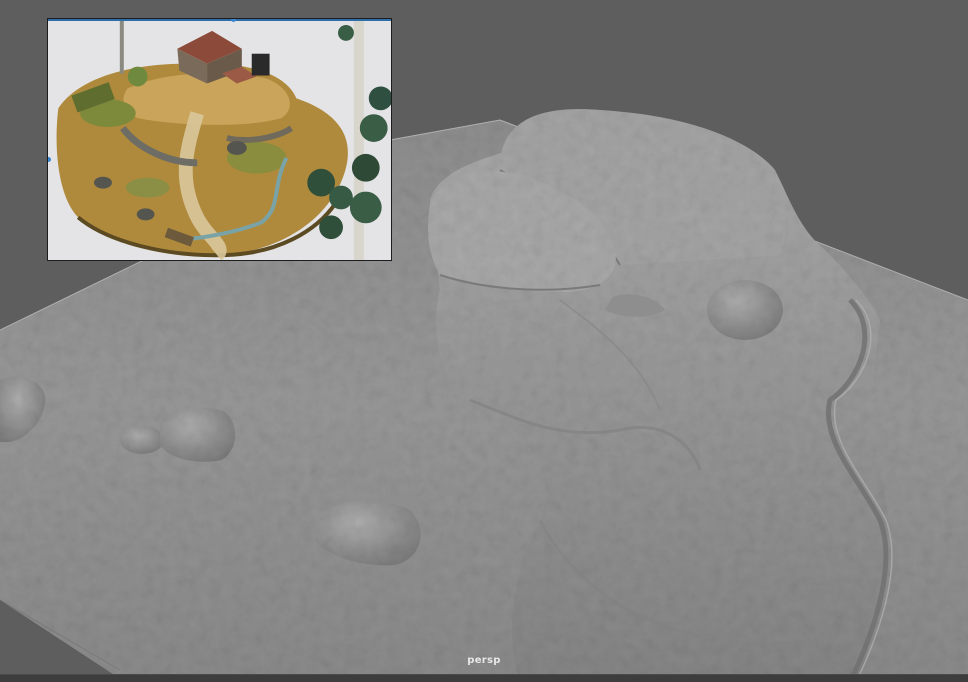 Image resolution: width=968 pixels, height=682 pixels. What do you see at coordinates (142, 440) in the screenshot?
I see `rock-small-a` at bounding box center [142, 440].